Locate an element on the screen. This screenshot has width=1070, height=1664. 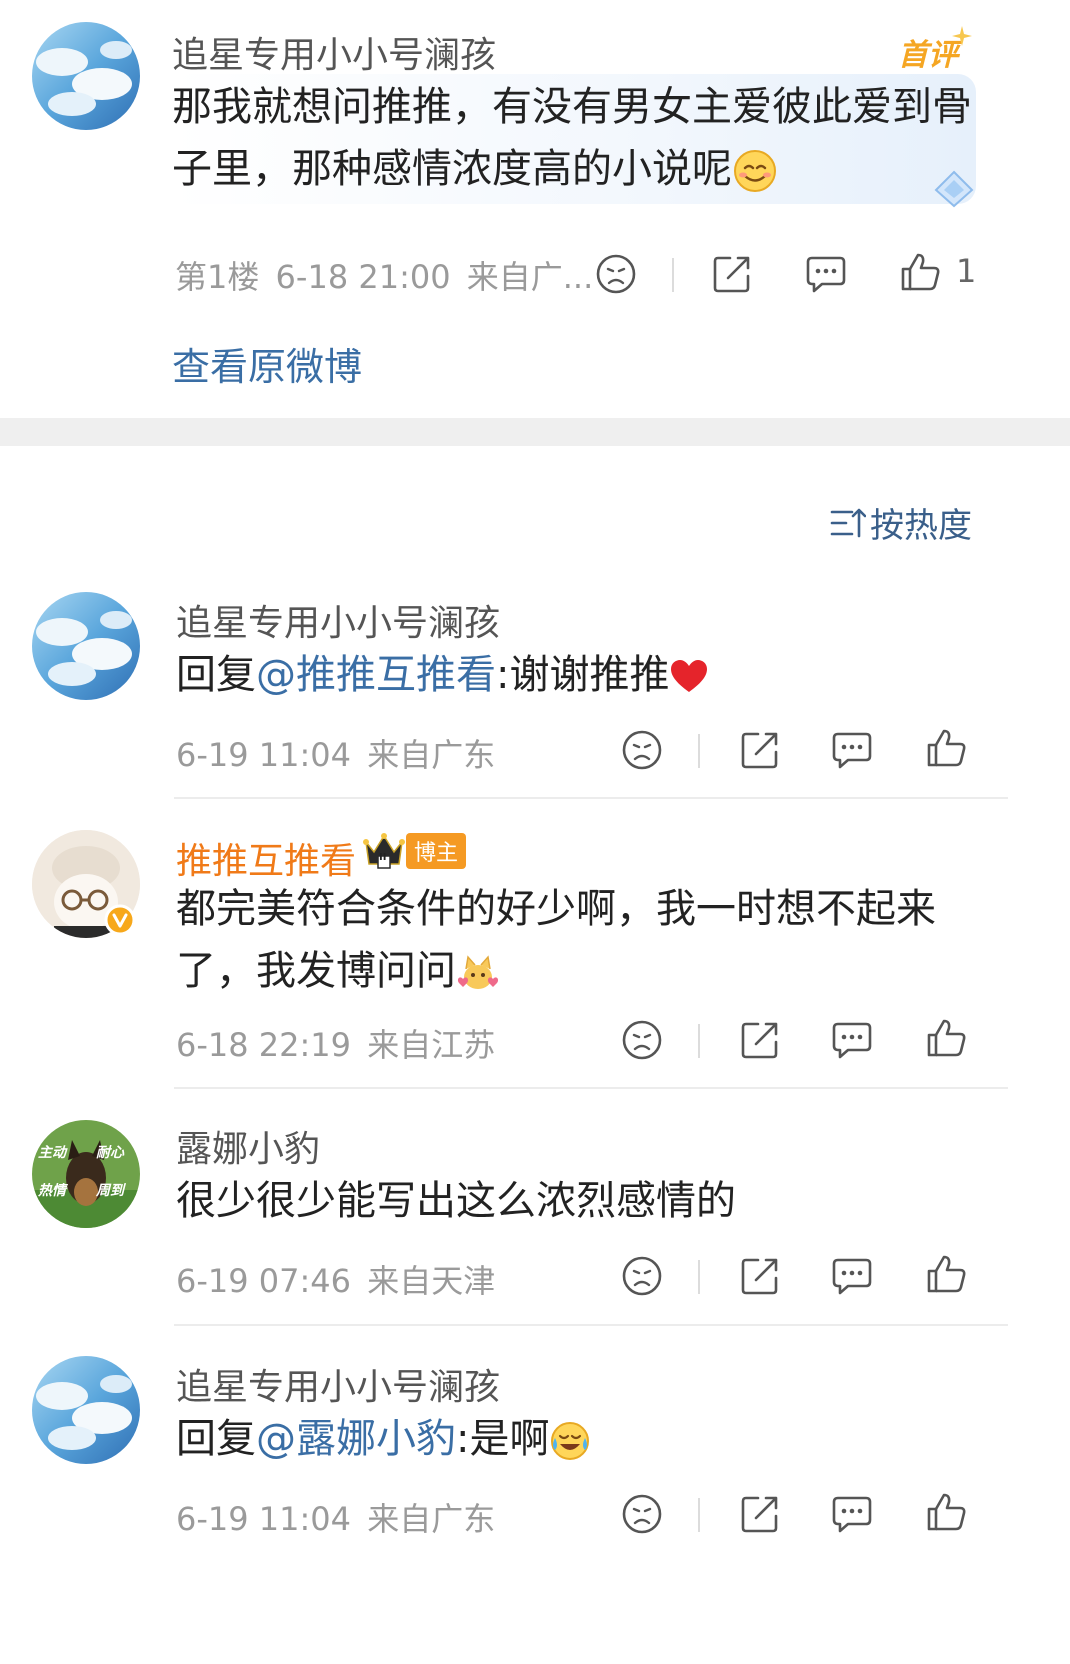
meta-info: 6-19 07:46 来自天津 is located at coordinates (335, 1279).